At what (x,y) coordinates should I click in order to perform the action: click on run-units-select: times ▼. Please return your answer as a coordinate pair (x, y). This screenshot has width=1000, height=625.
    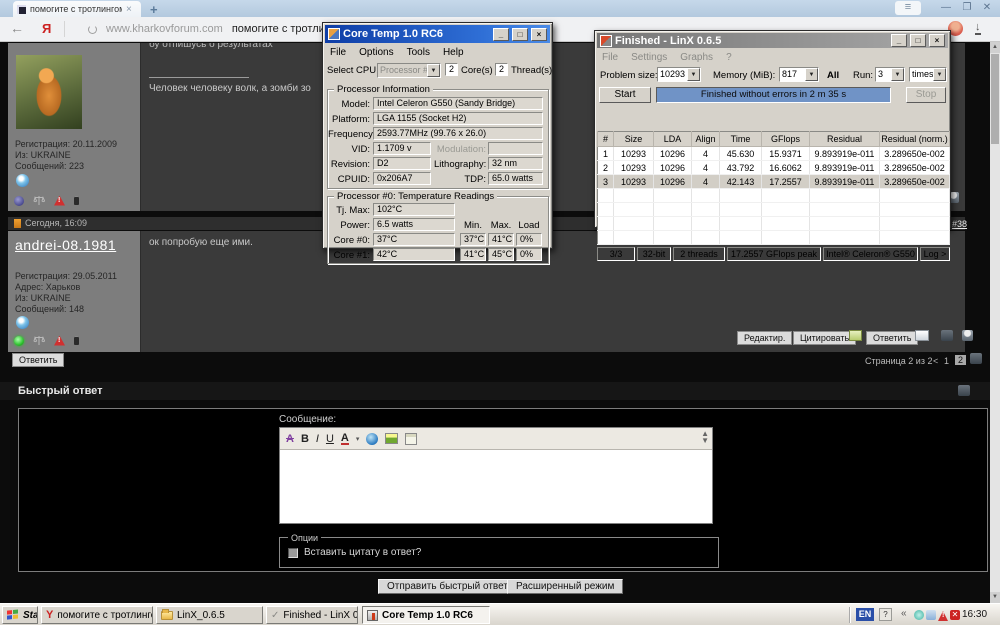
    Looking at the image, I should click on (928, 74).